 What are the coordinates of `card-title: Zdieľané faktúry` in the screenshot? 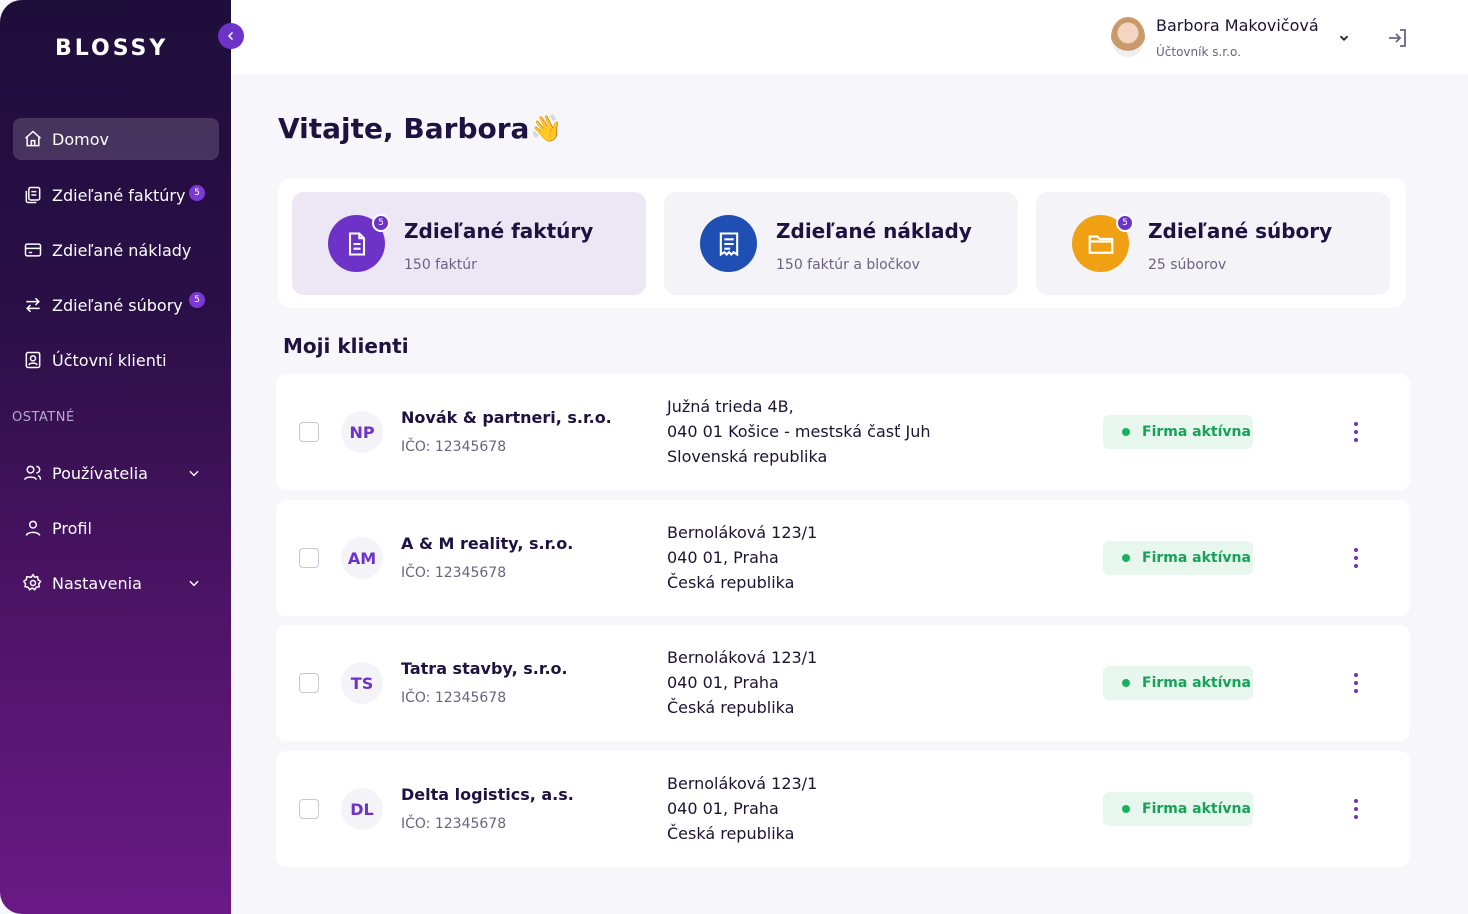 It's located at (499, 231).